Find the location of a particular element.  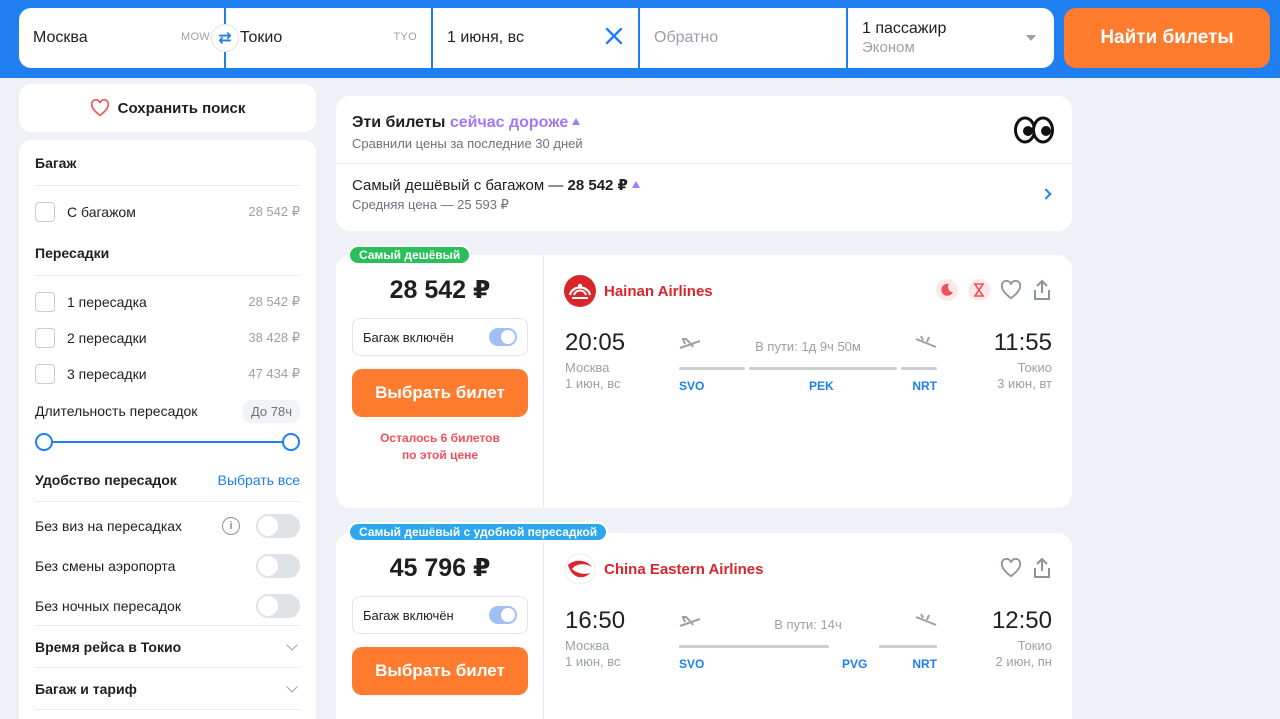

airline-label: Hainan Airlines is located at coordinates (658, 291).